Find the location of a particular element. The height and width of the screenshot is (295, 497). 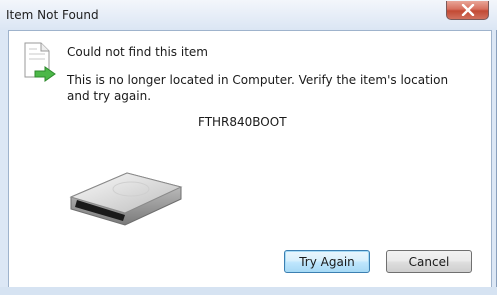

cancel-button: Cancel is located at coordinates (429, 261).